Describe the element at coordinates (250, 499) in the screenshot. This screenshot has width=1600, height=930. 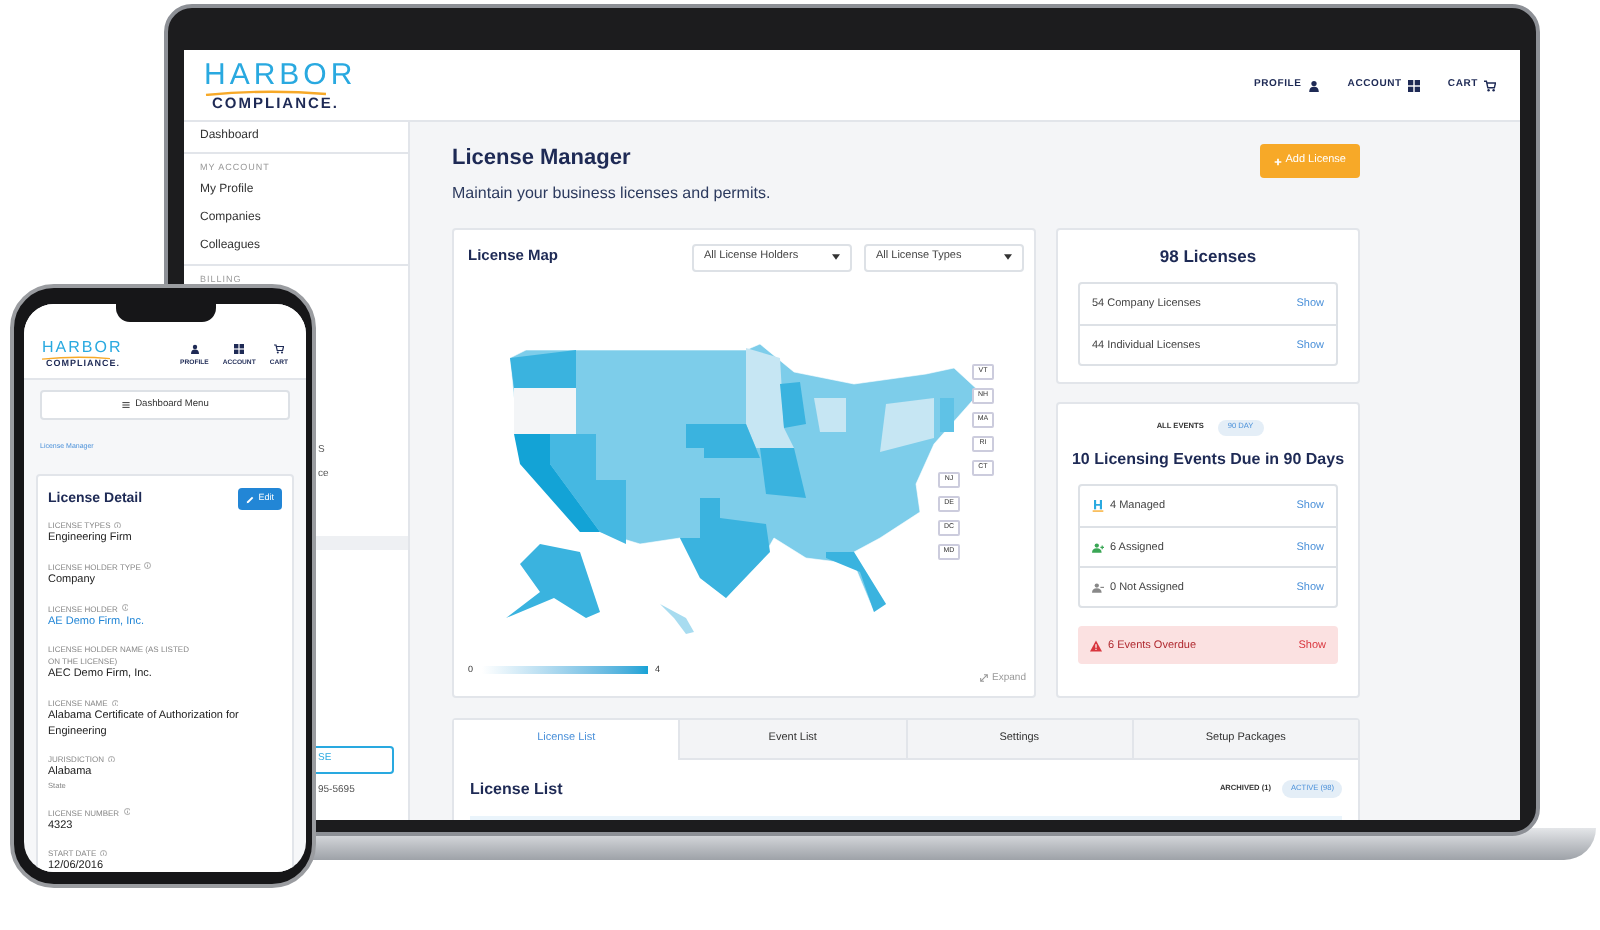
I see `pencil-icon` at that location.